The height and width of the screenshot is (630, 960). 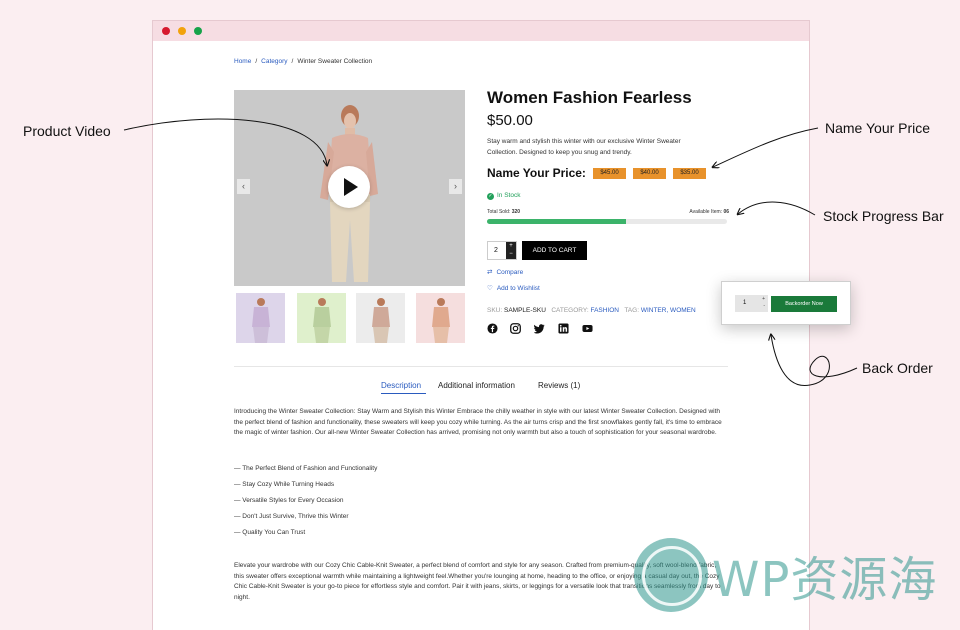 What do you see at coordinates (291, 516) in the screenshot?
I see `feature-list-item: — Don't Just Survive, Thrive this Winter` at bounding box center [291, 516].